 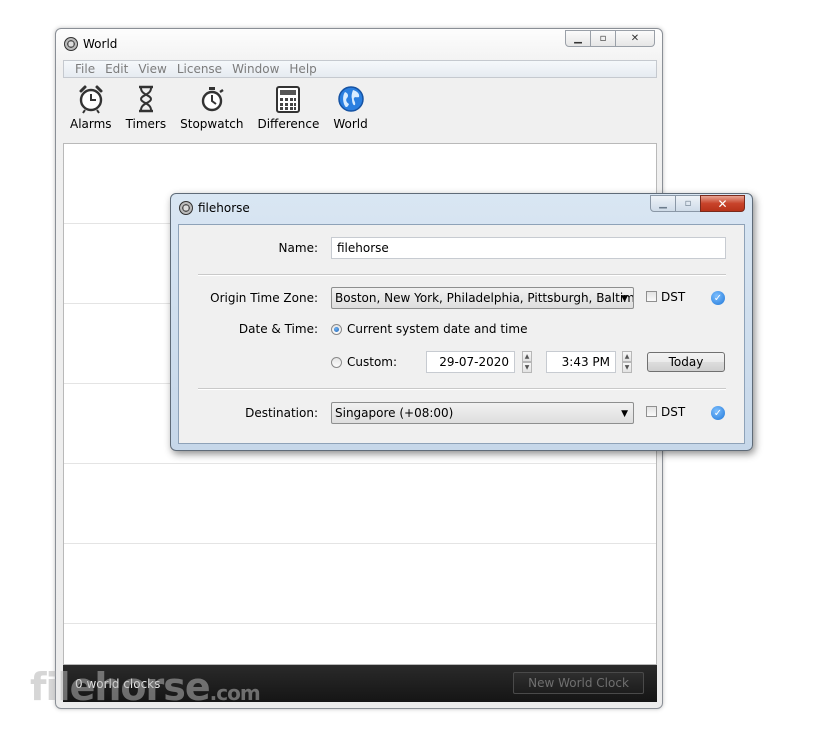 I want to click on new-world-clock-button: New World Clock, so click(x=578, y=683).